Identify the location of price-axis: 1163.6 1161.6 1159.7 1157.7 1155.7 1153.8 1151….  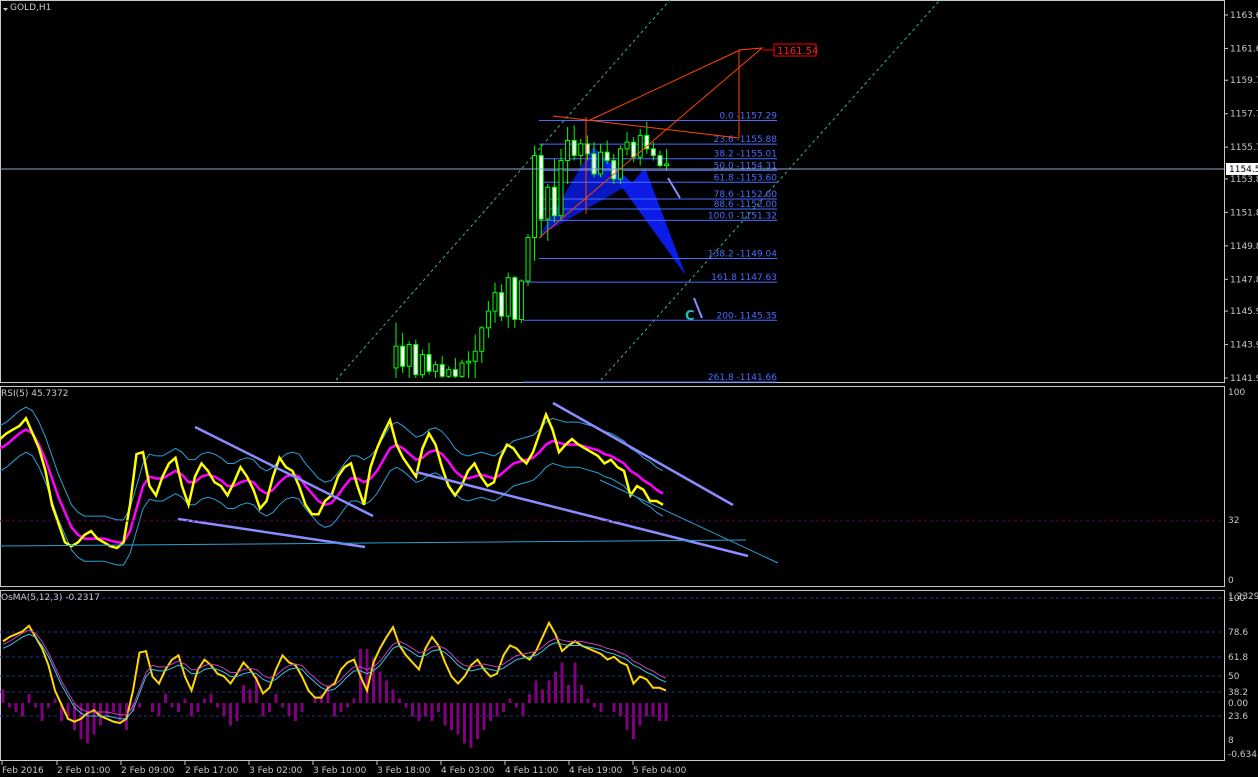
(1241, 197).